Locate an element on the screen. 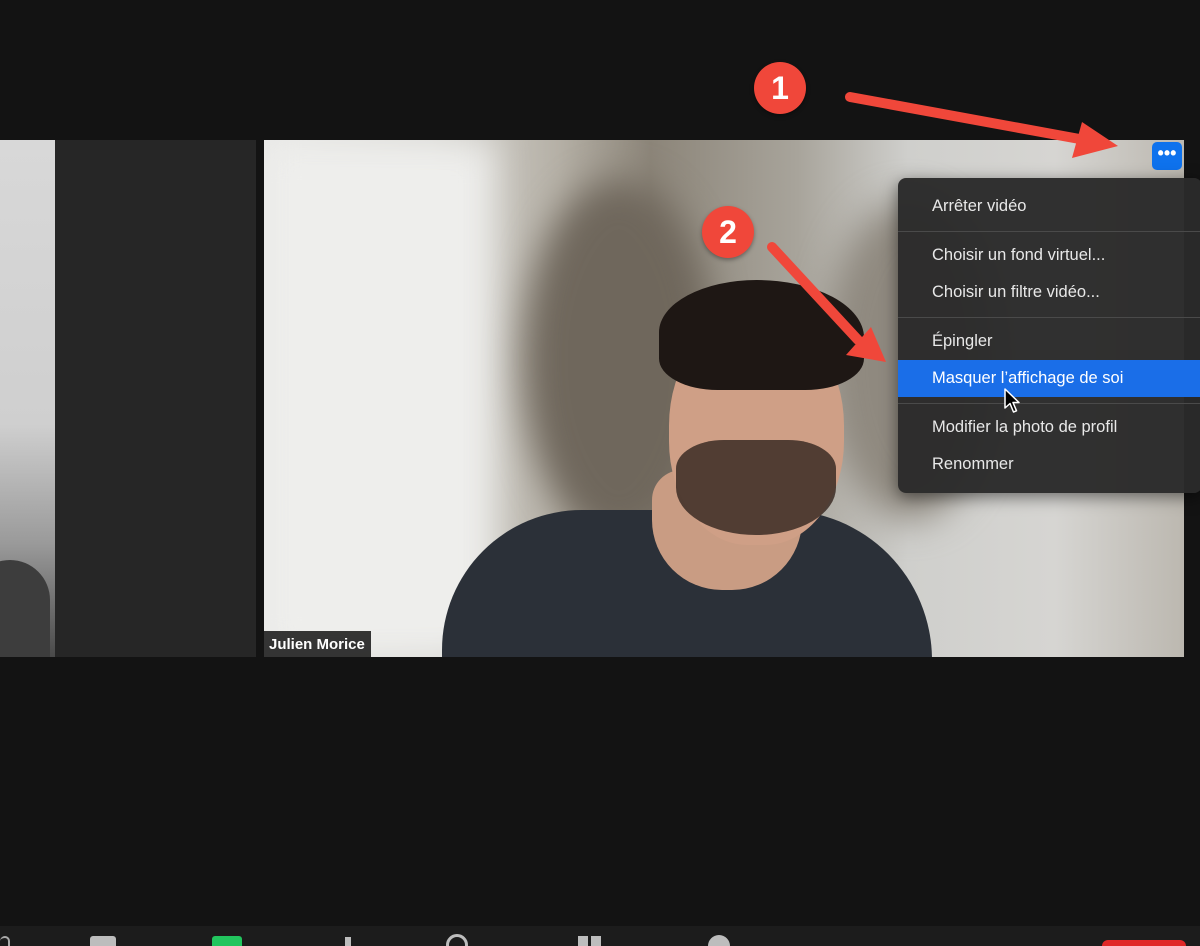 The height and width of the screenshot is (946, 1200). participant-video-left is located at coordinates (27, 398).